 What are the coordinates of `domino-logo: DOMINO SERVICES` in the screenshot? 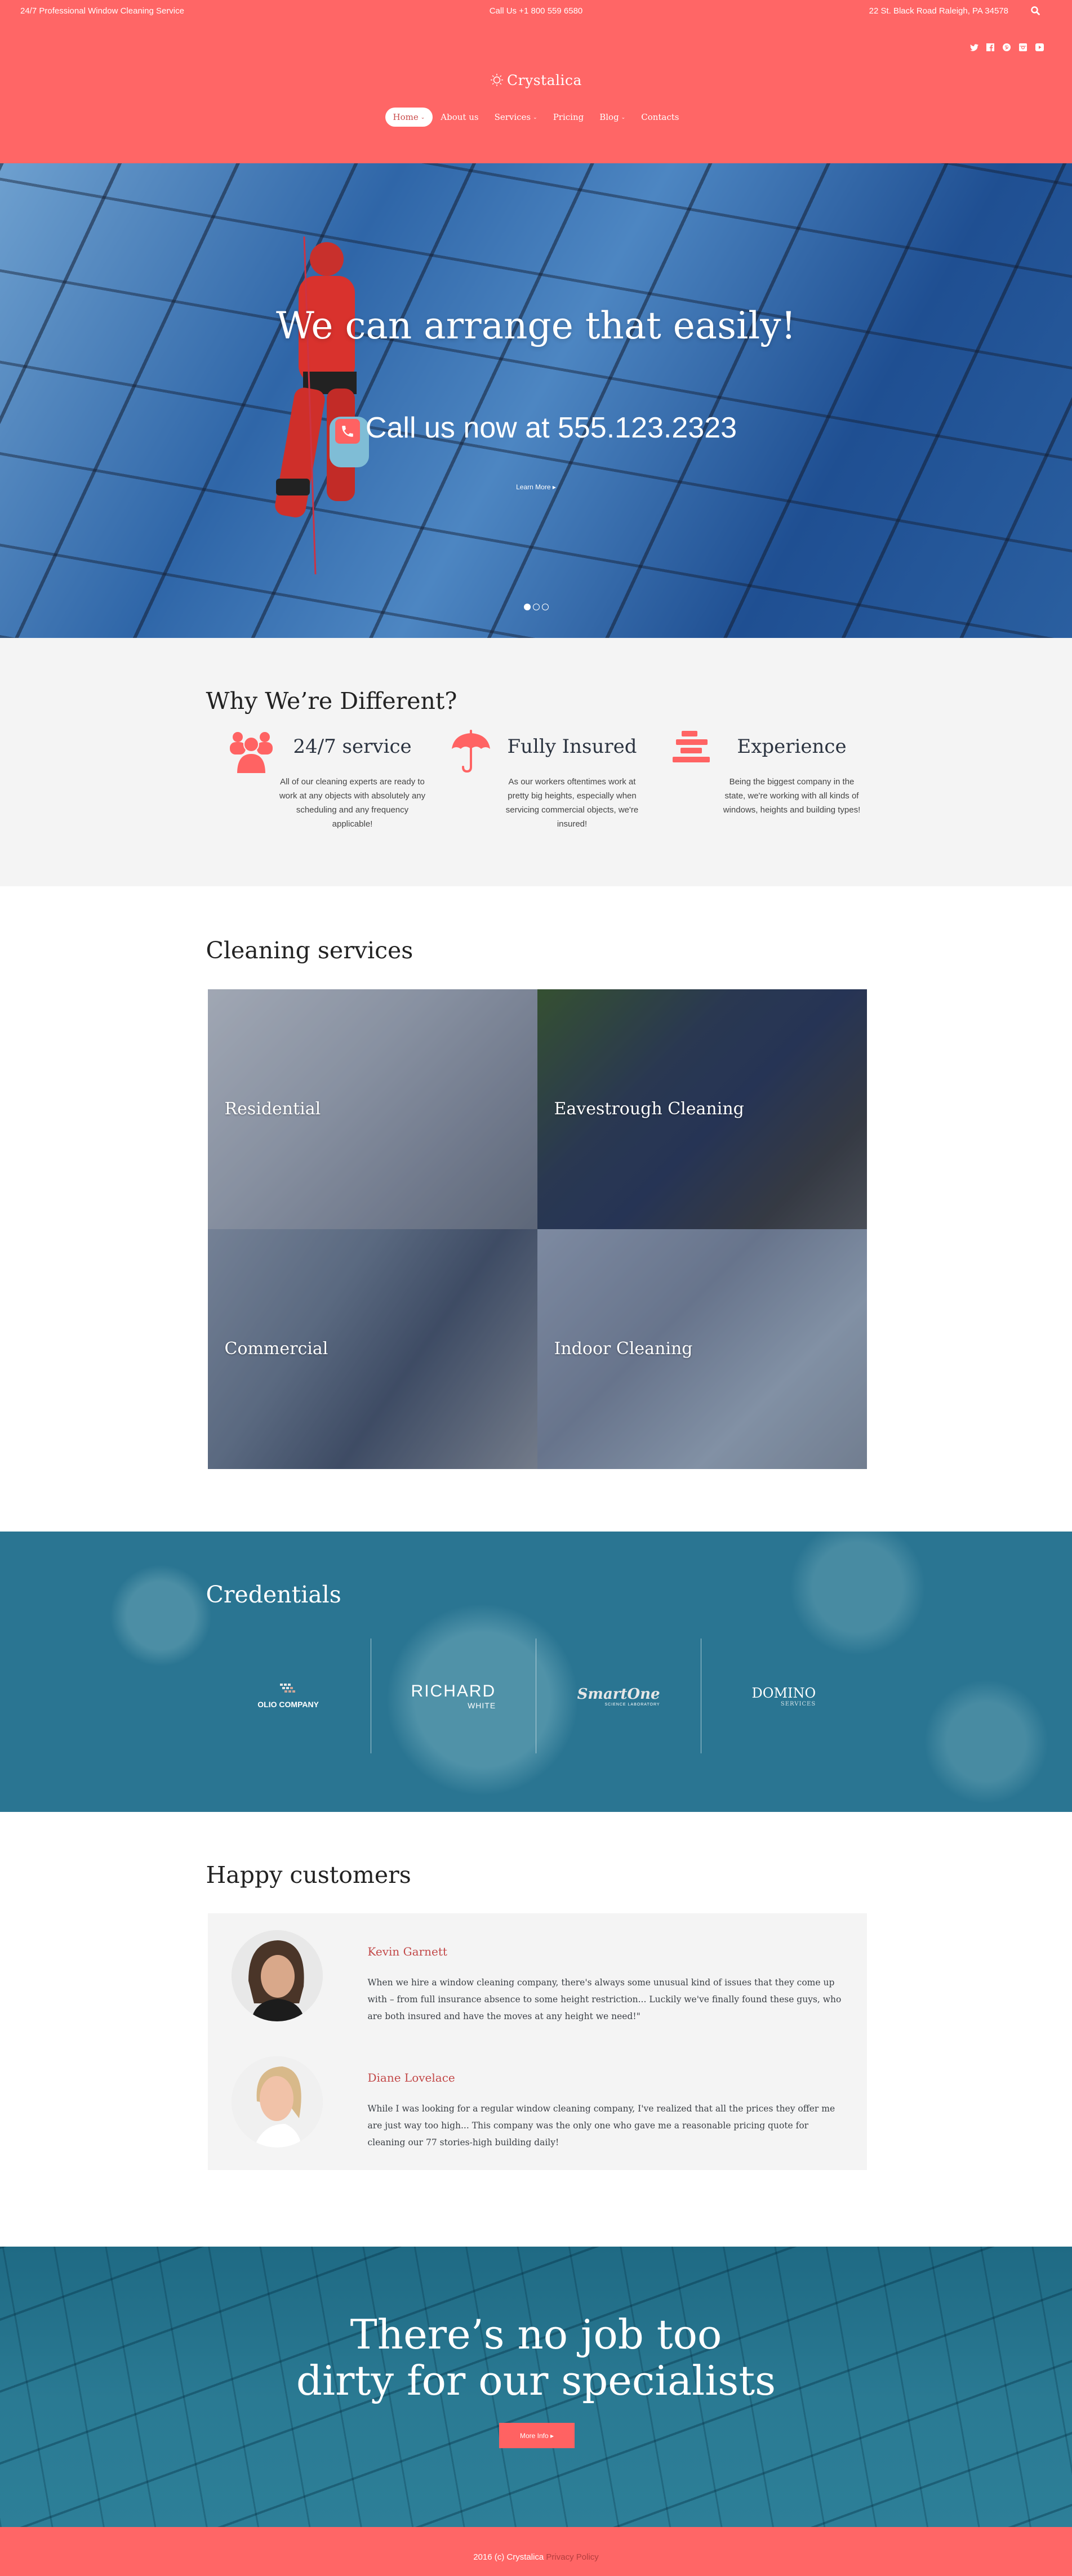 It's located at (784, 1696).